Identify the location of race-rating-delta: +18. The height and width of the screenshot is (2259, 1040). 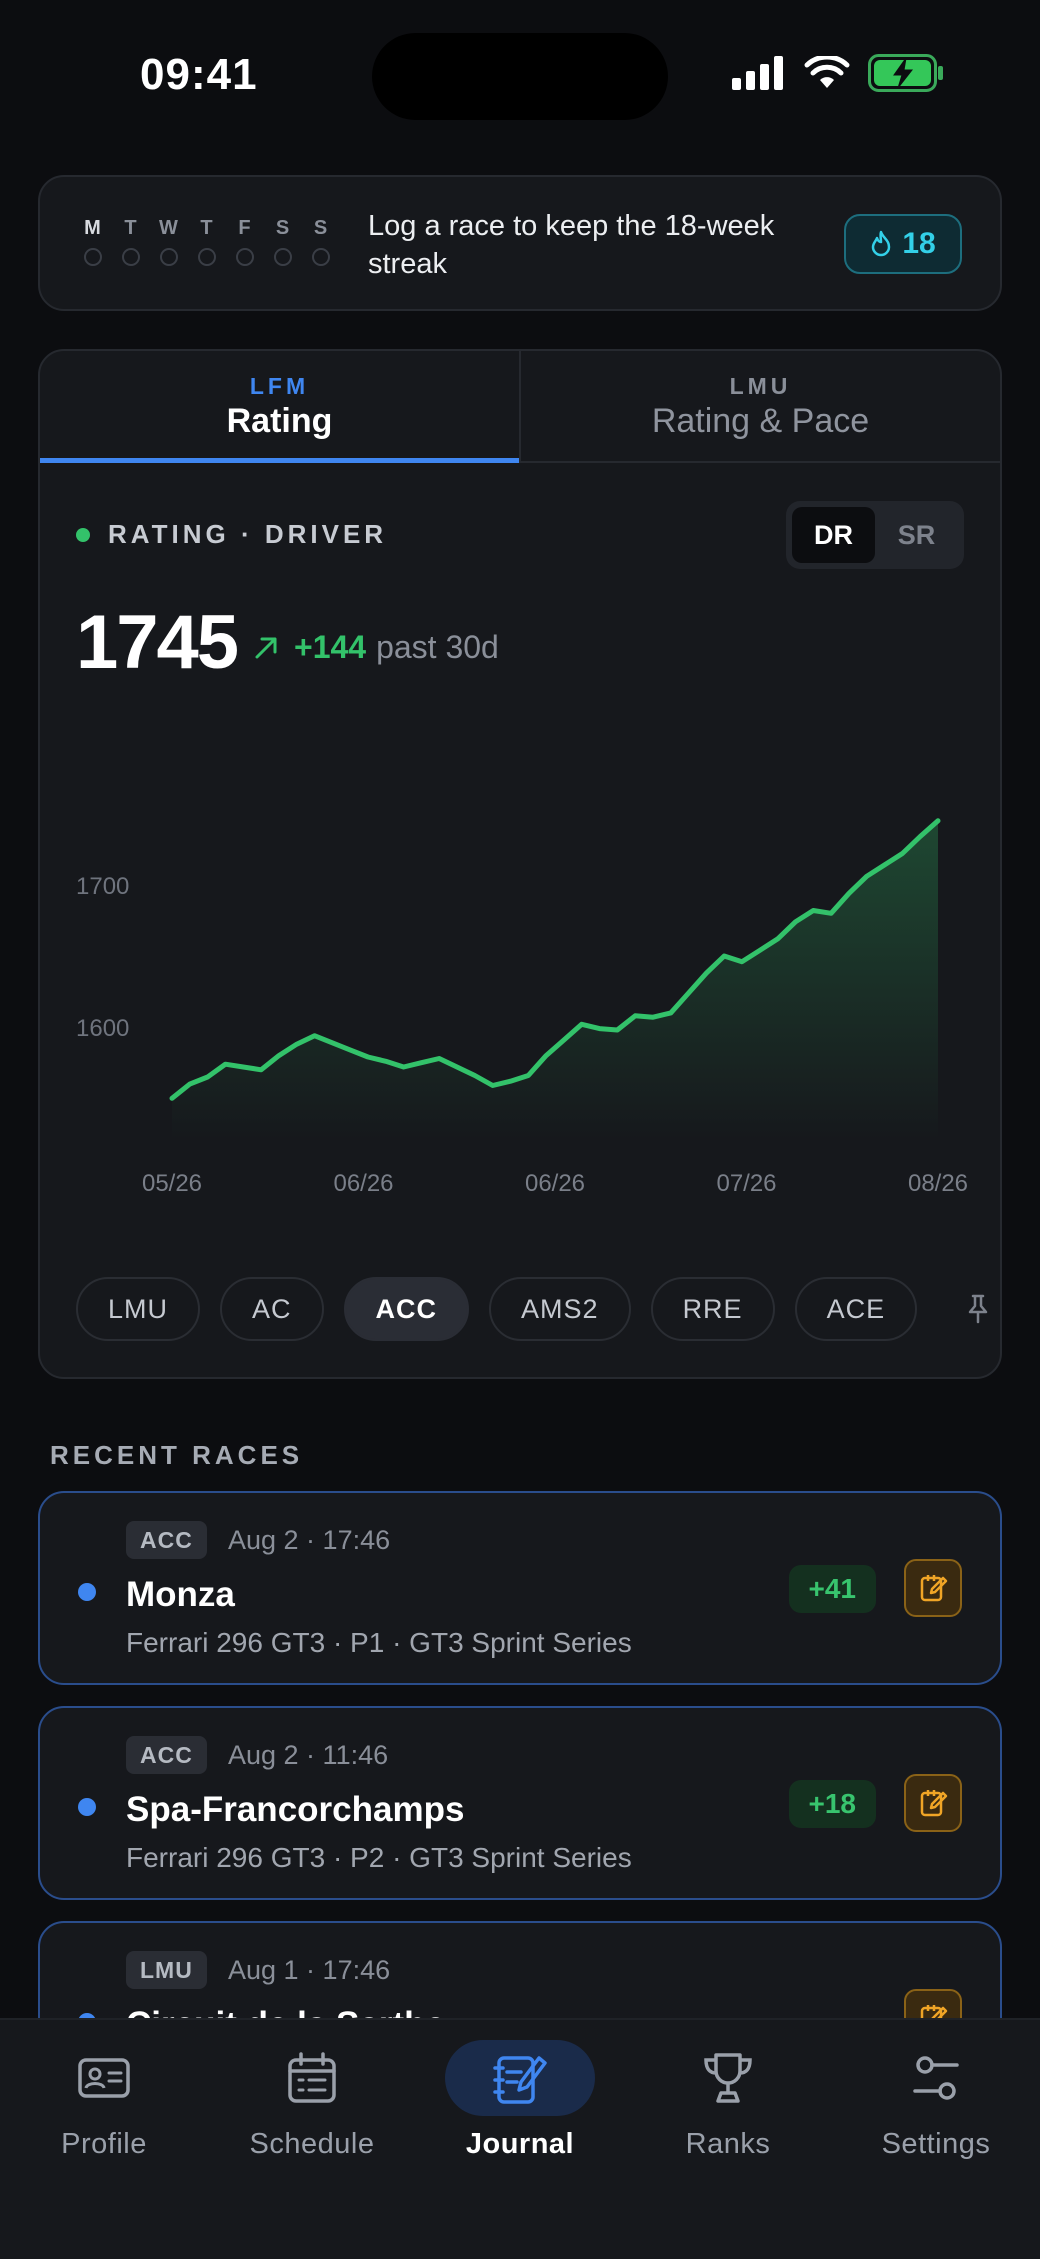
(832, 1804).